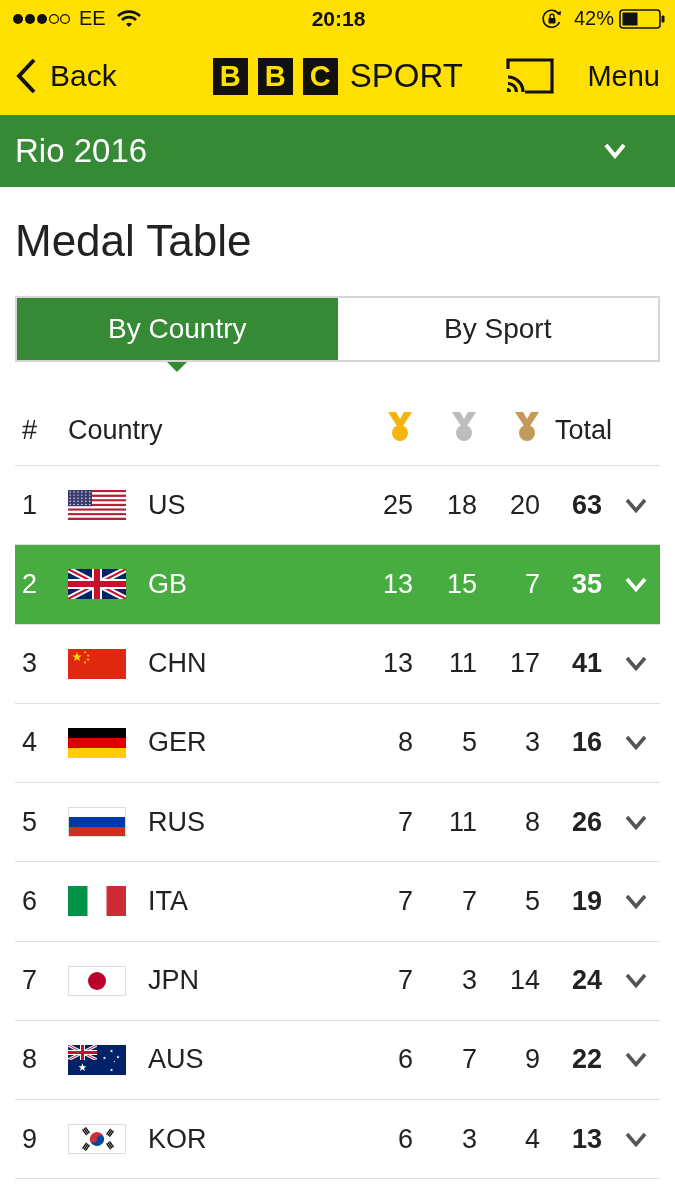 The width and height of the screenshot is (675, 1200). Describe the element at coordinates (97, 980) in the screenshot. I see `japan-flag-icon` at that location.